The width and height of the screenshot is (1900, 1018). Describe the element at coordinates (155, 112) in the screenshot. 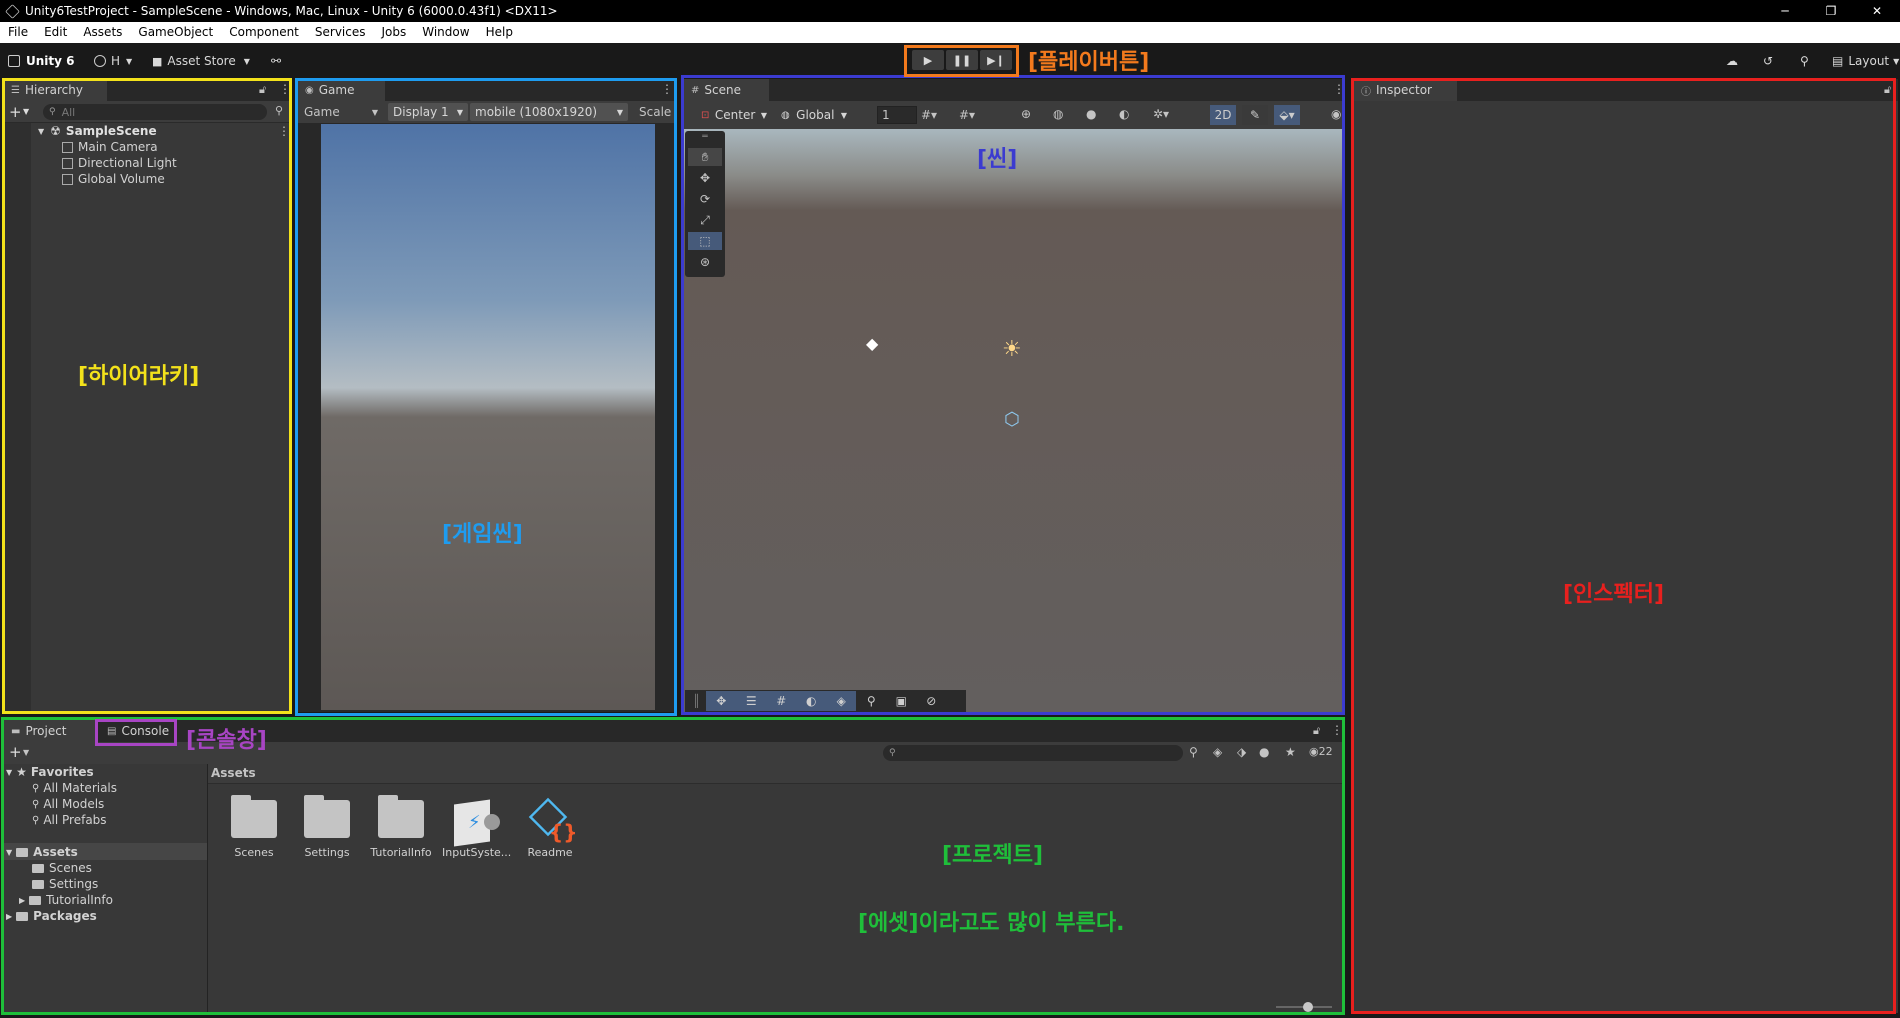

I see `hierarchy-search-input: ⚲ All` at that location.